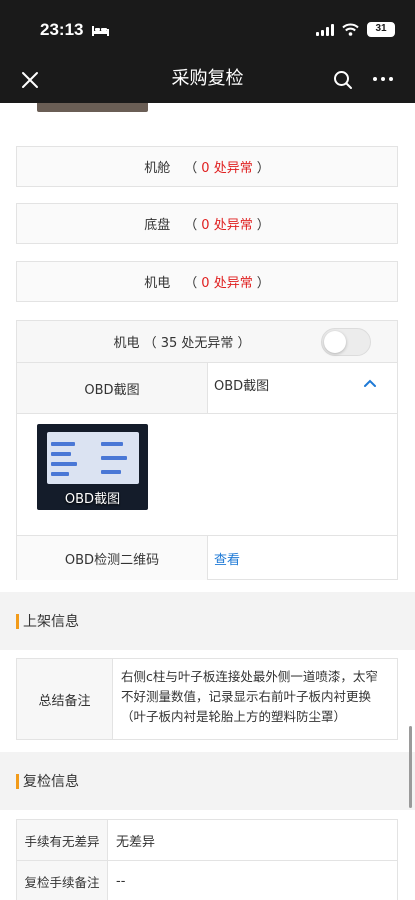  Describe the element at coordinates (112, 388) in the screenshot. I see `obd-screenshot-label: OBD截图` at that location.